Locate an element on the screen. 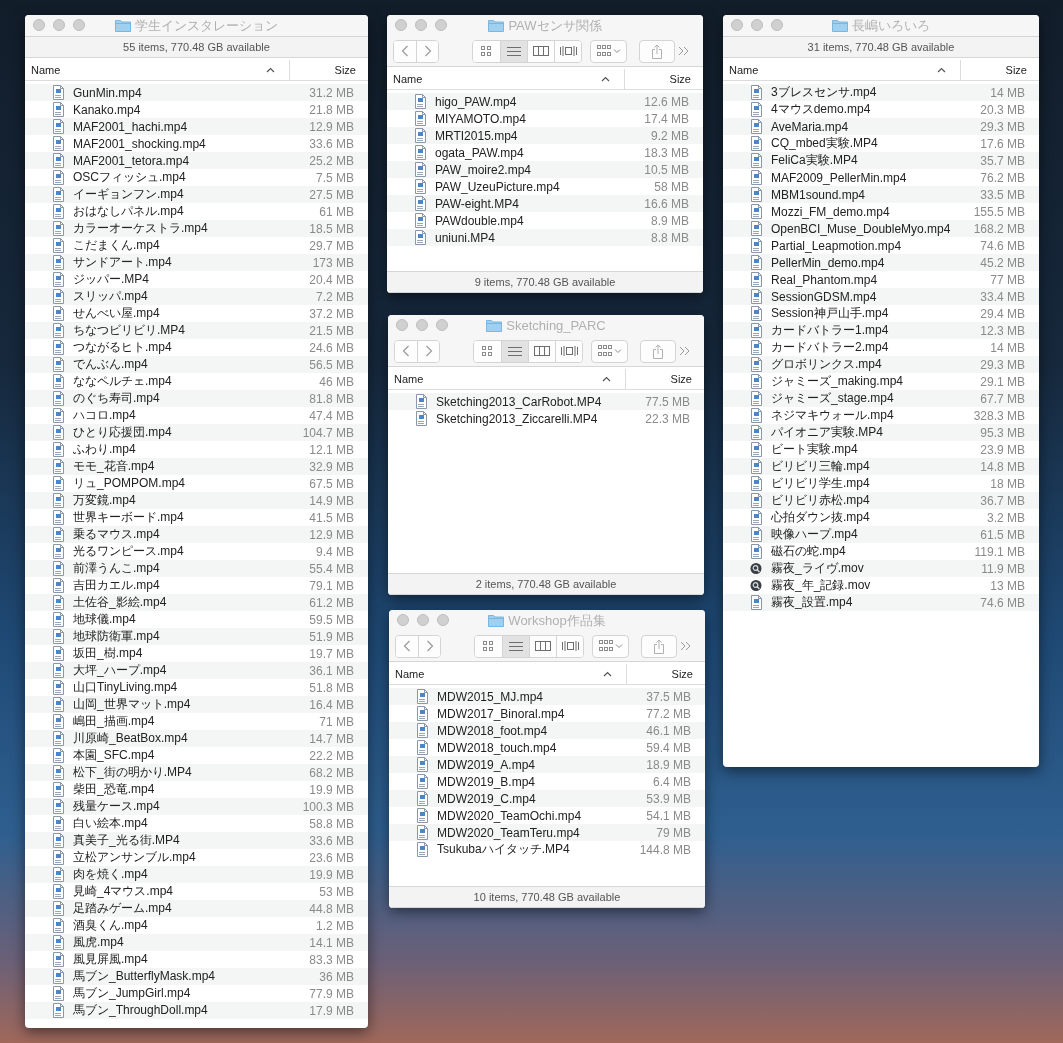 The height and width of the screenshot is (1043, 1063). file-row: MIYAMOTO.mp4 17.4 MB is located at coordinates (545, 118).